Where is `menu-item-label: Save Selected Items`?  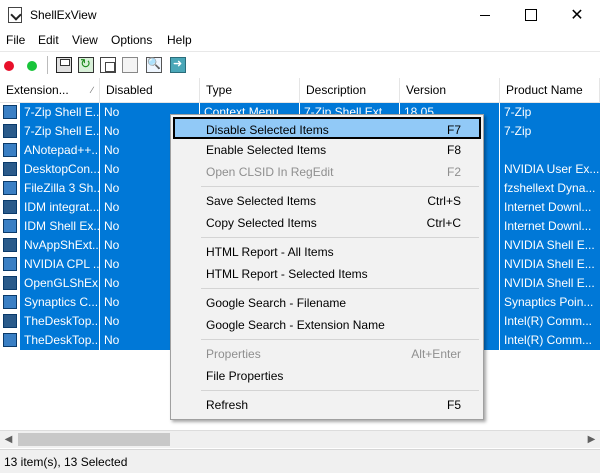 menu-item-label: Save Selected Items is located at coordinates (261, 201).